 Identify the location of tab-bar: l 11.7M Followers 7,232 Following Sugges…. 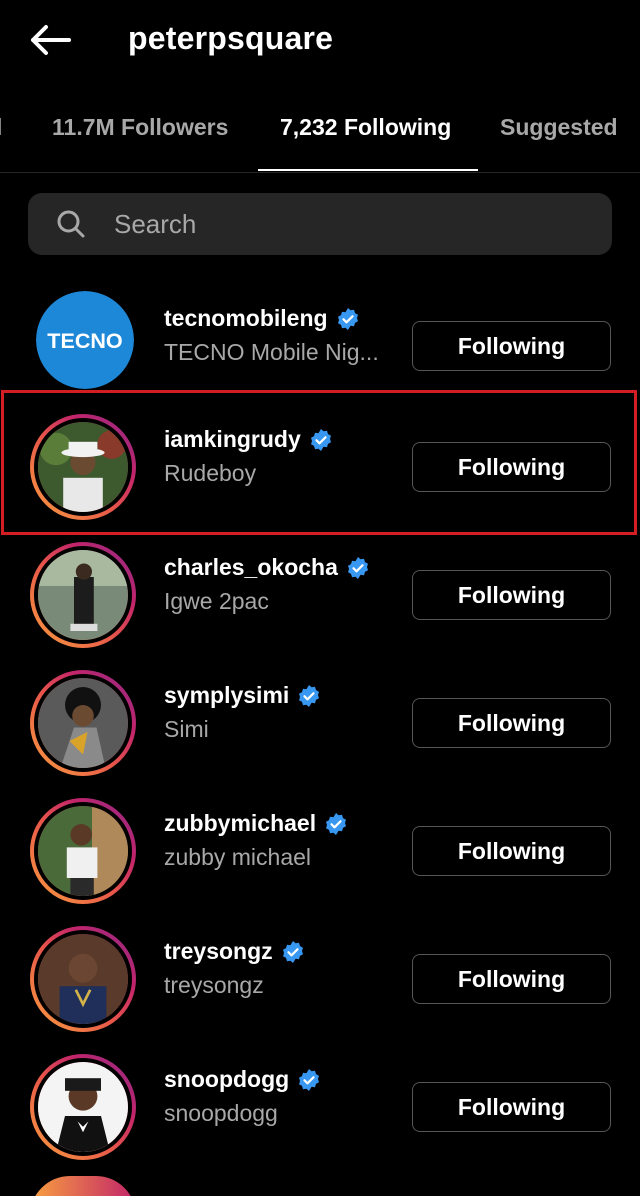
(320, 132).